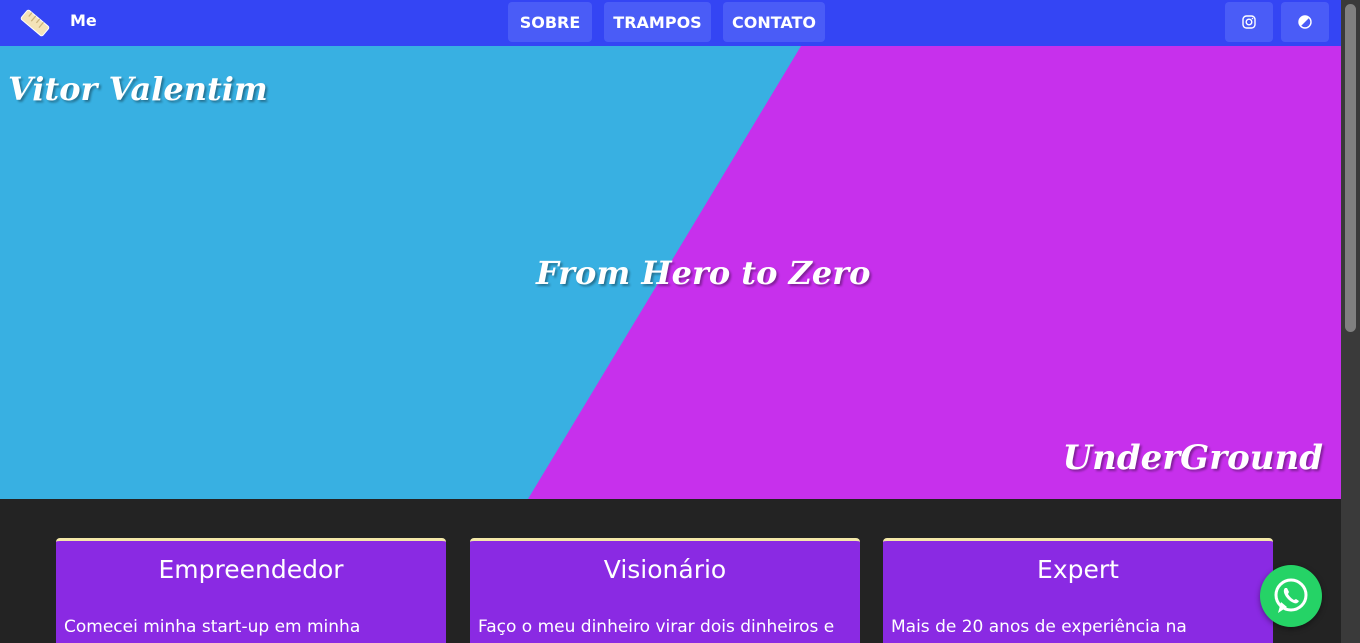  I want to click on card-title: Visionário, so click(665, 569).